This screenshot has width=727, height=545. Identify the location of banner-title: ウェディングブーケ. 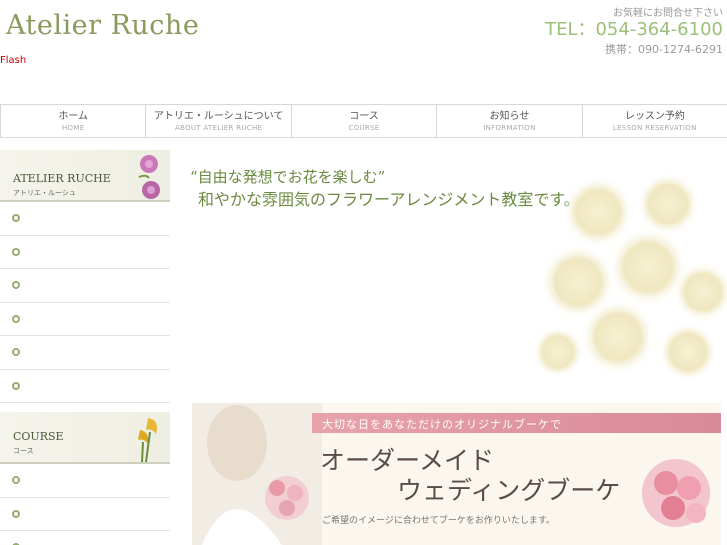
(509, 490).